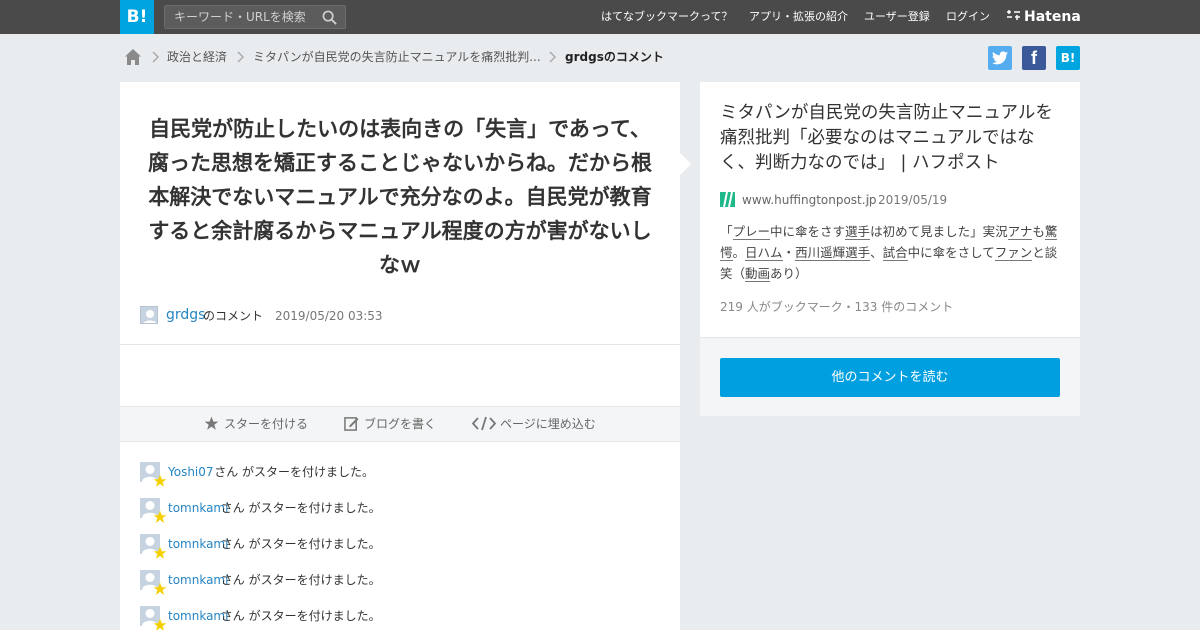 The width and height of the screenshot is (1200, 630). I want to click on breadcrumb-current: grdgsのコメント, so click(614, 57).